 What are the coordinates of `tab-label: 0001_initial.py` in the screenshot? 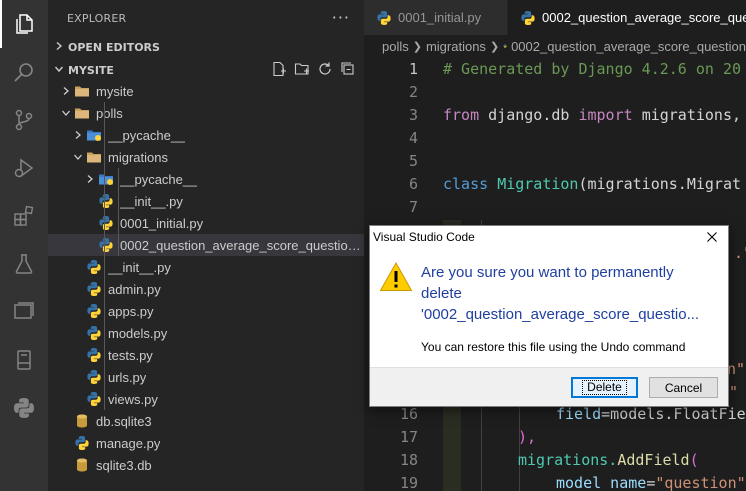 It's located at (440, 17).